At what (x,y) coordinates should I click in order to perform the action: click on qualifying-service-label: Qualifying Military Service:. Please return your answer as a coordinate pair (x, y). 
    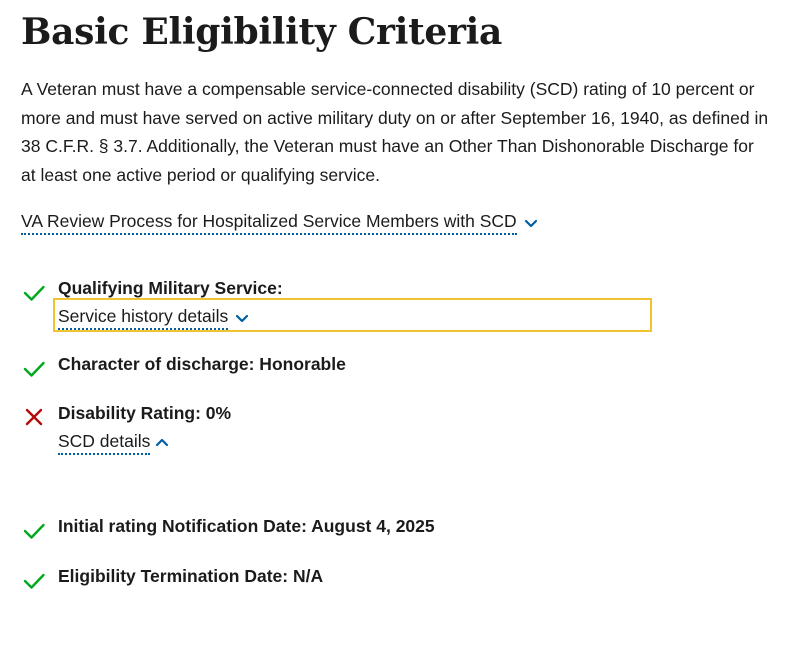
    Looking at the image, I should click on (170, 288).